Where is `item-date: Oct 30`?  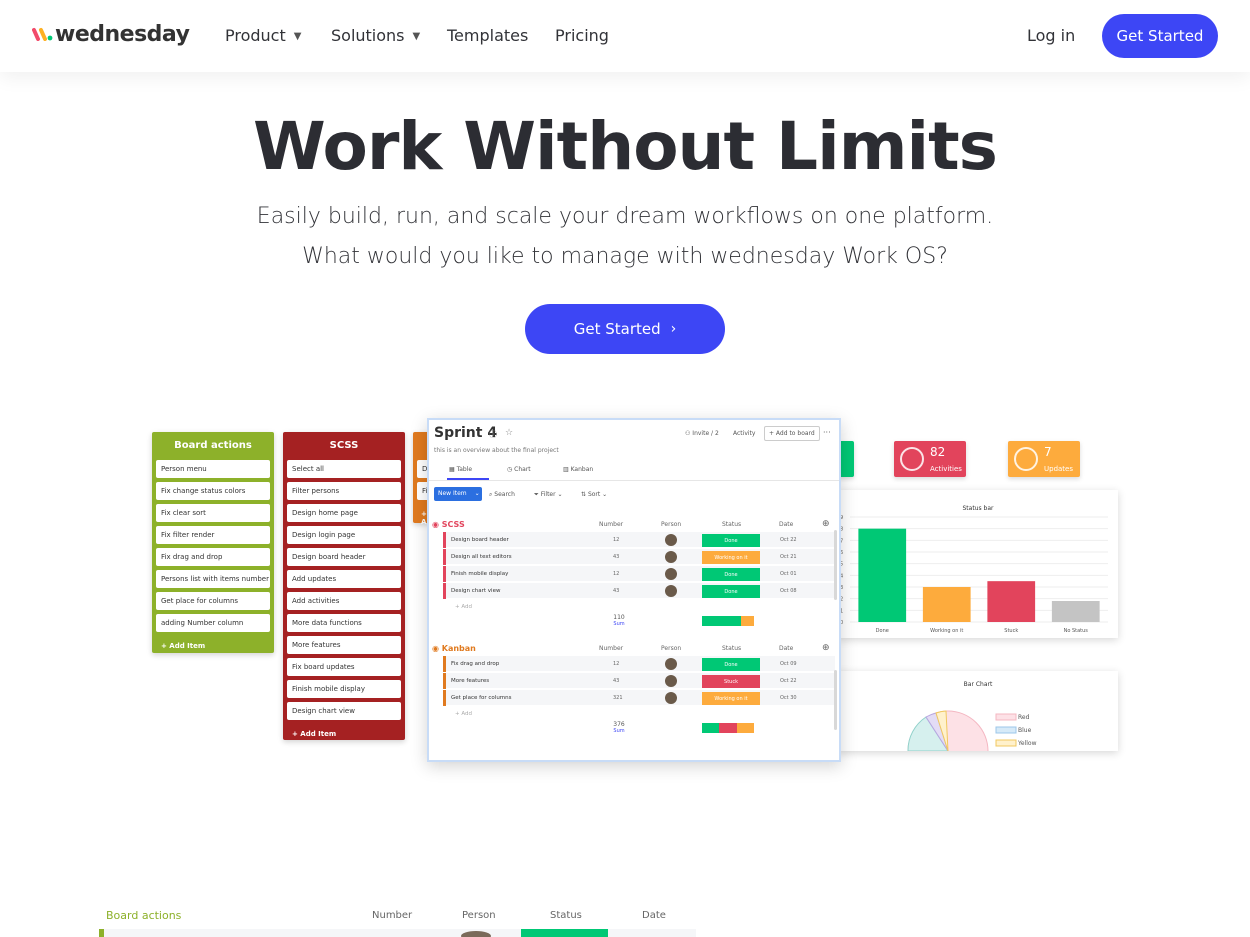
item-date: Oct 30 is located at coordinates (788, 698).